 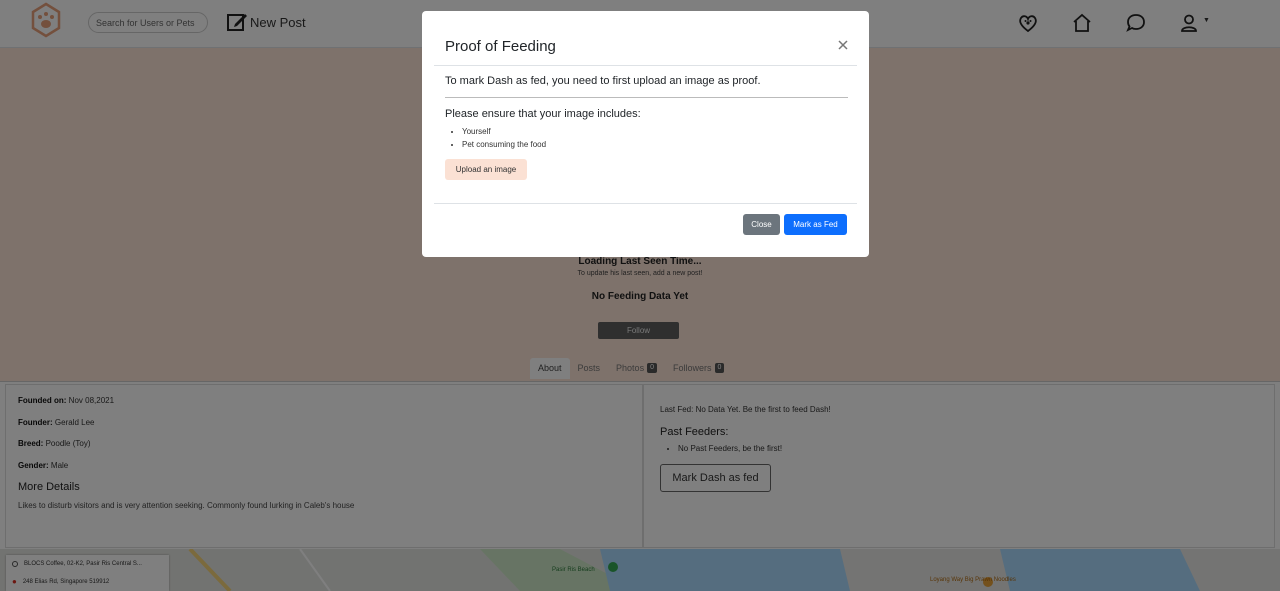 I want to click on modal-divider, so click(x=646, y=97).